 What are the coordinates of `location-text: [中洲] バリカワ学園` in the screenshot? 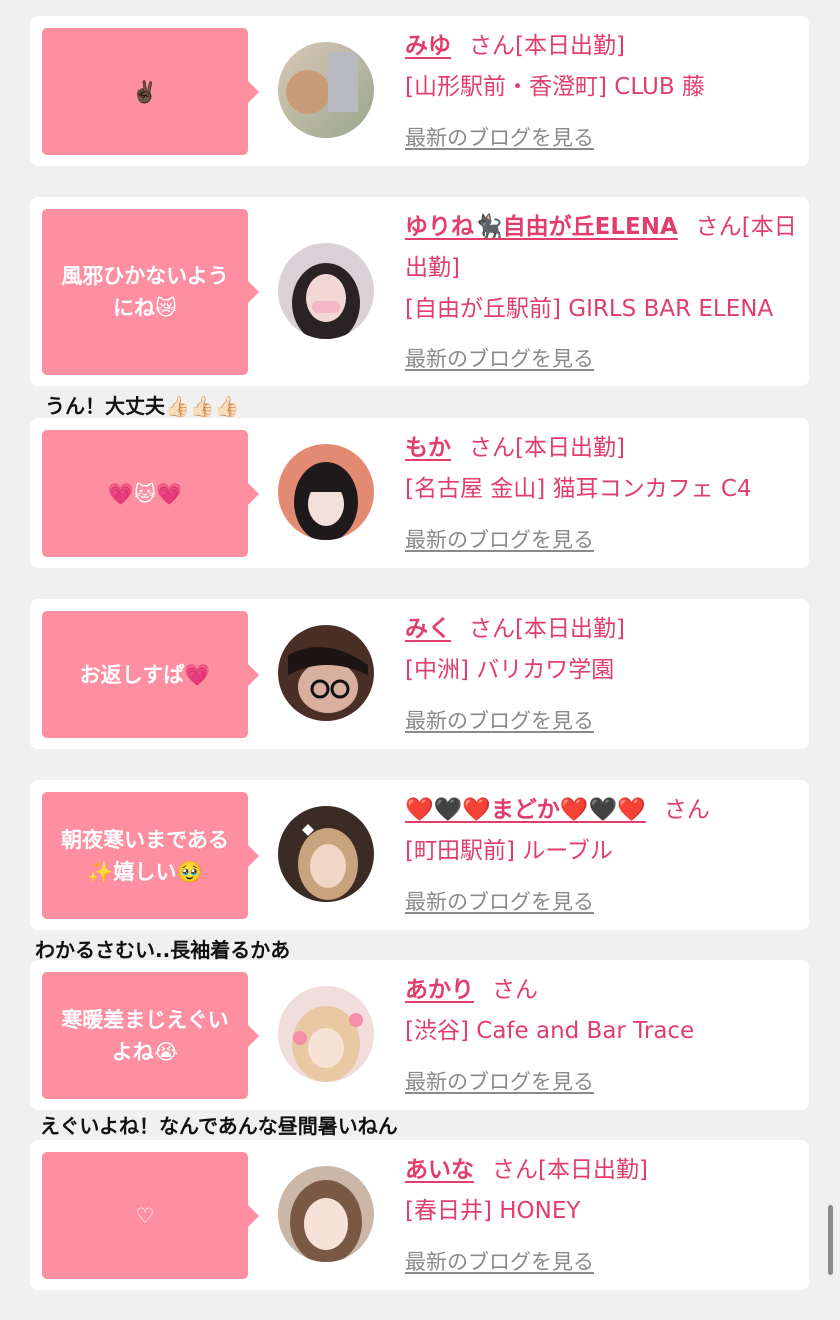 It's located at (510, 670).